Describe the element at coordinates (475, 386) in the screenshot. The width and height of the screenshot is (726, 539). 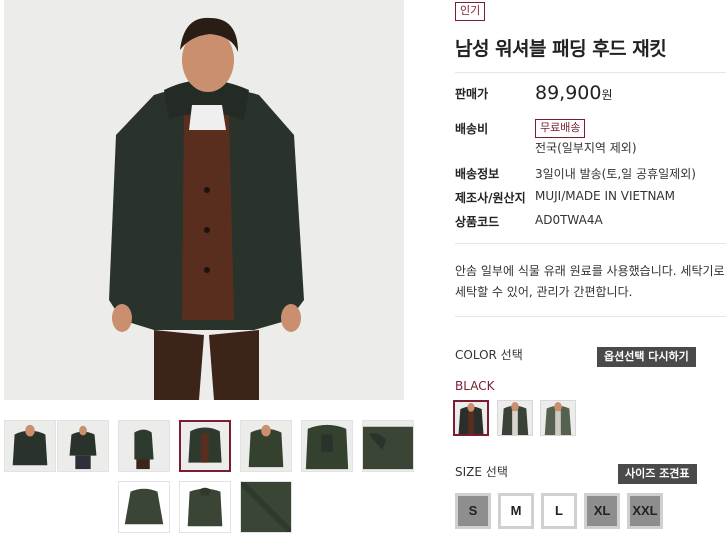
I see `selected-color-name: BLACK` at that location.